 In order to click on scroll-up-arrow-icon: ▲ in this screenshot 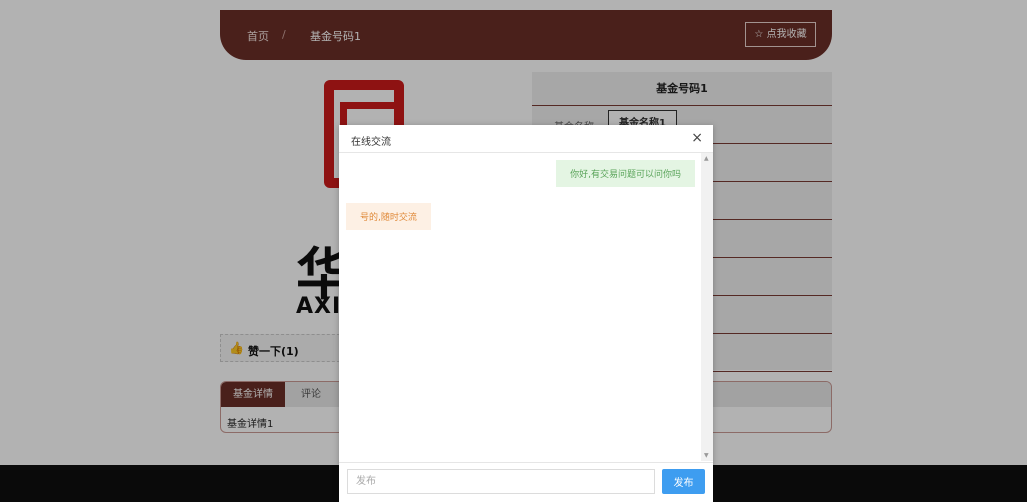, I will do `click(706, 158)`.